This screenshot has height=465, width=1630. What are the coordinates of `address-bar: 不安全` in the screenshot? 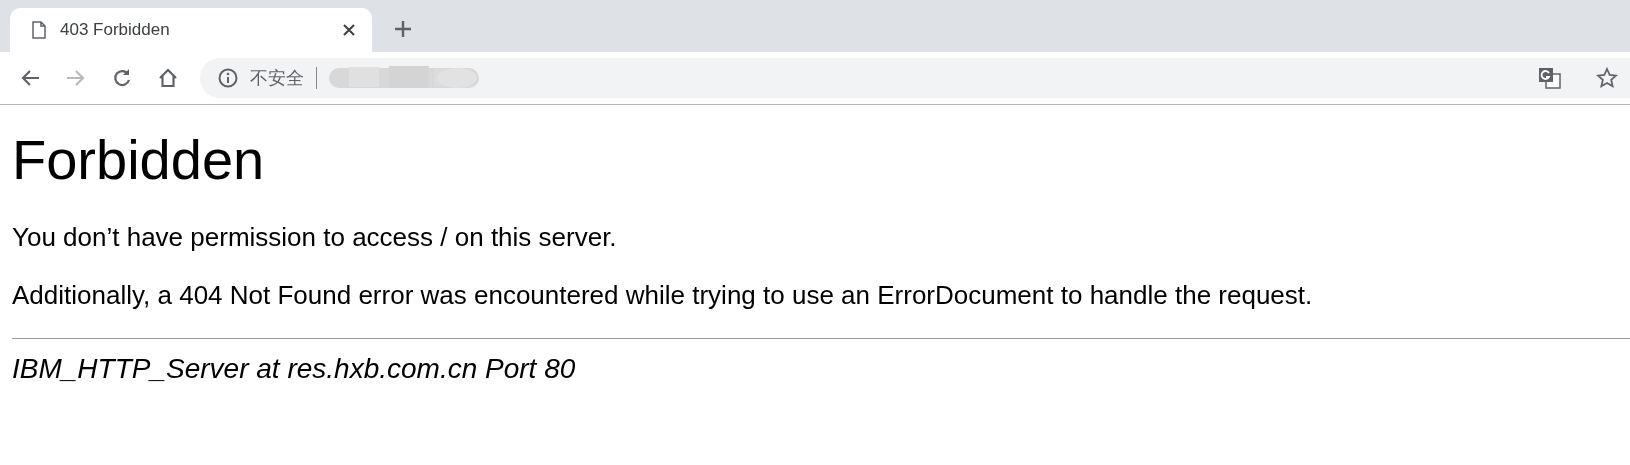 It's located at (915, 78).